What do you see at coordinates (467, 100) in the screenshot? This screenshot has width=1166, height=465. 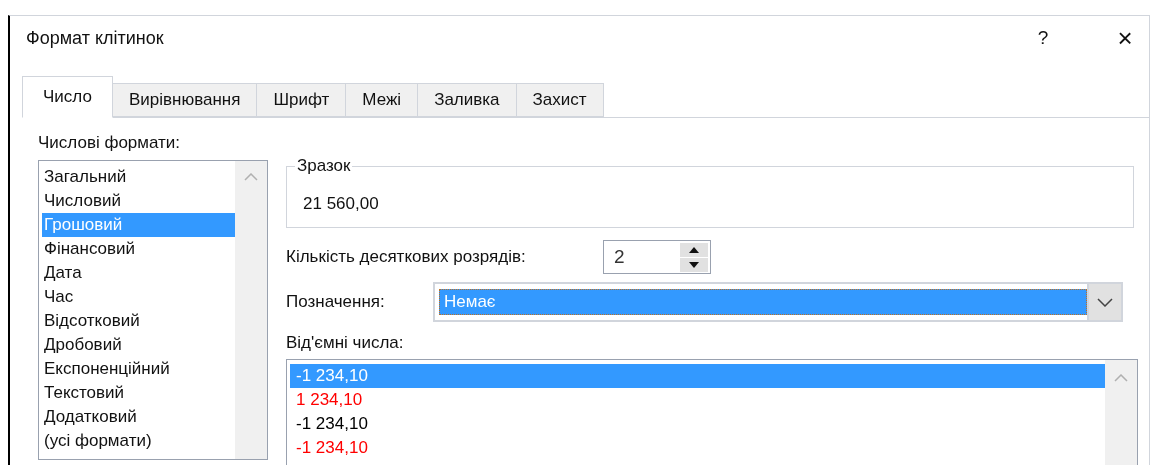 I see `tab: Заливка` at bounding box center [467, 100].